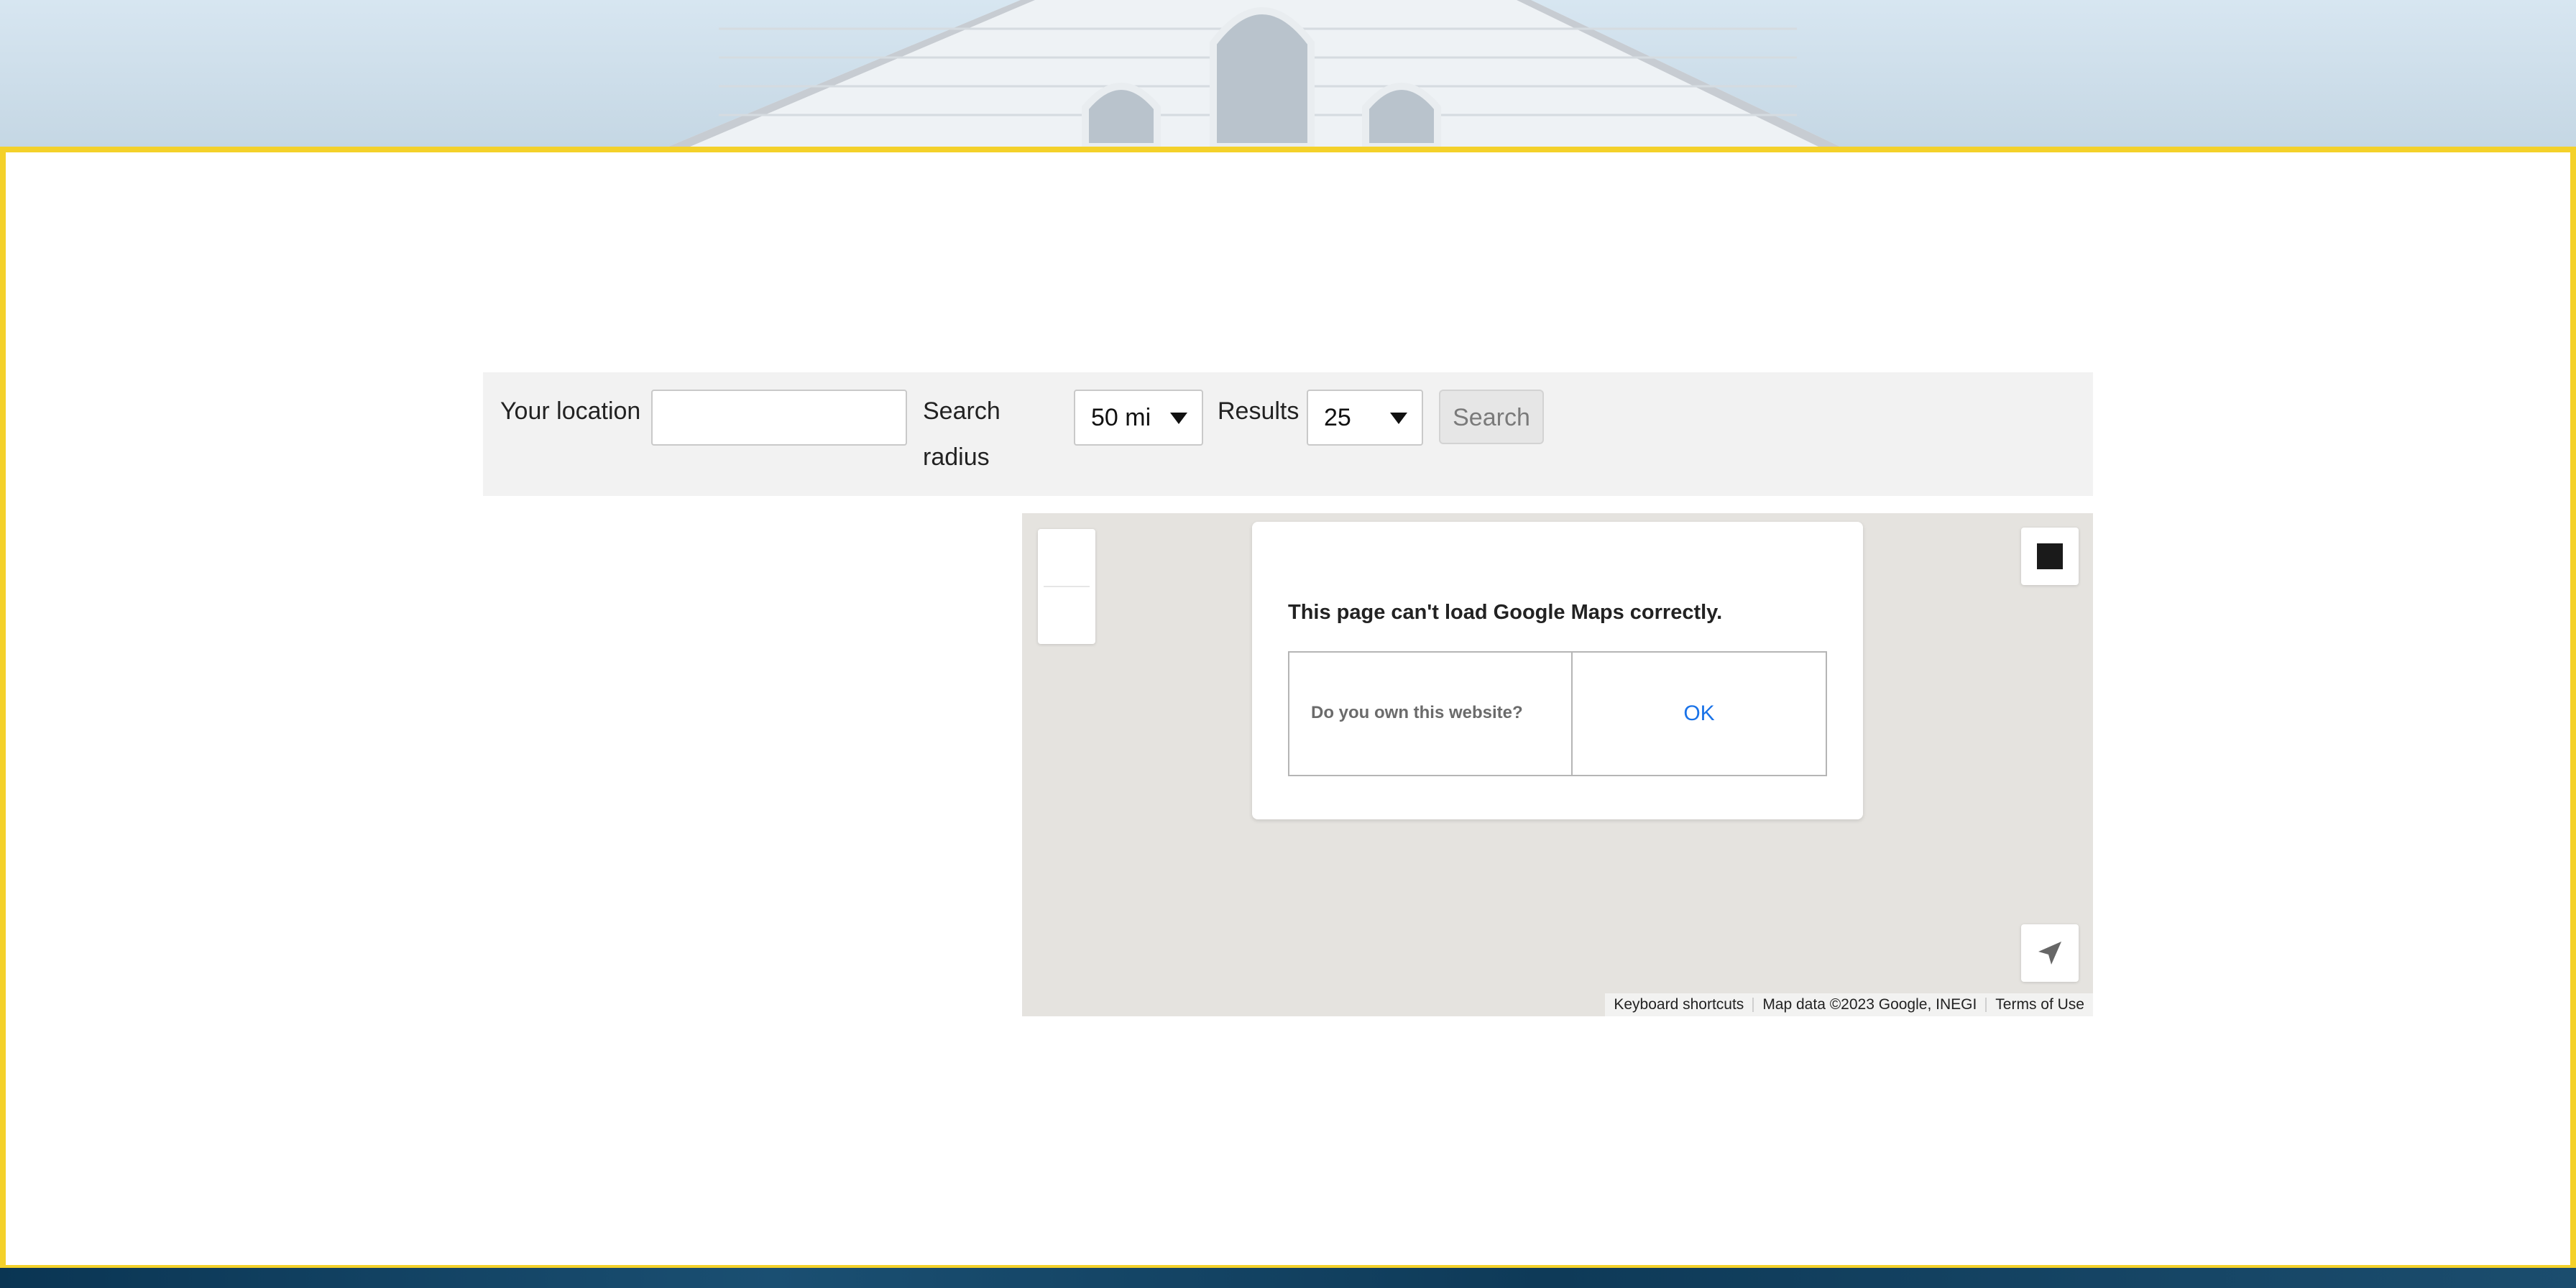 This screenshot has height=1288, width=2576. I want to click on terms-of-use-link: Terms of Use, so click(2040, 1004).